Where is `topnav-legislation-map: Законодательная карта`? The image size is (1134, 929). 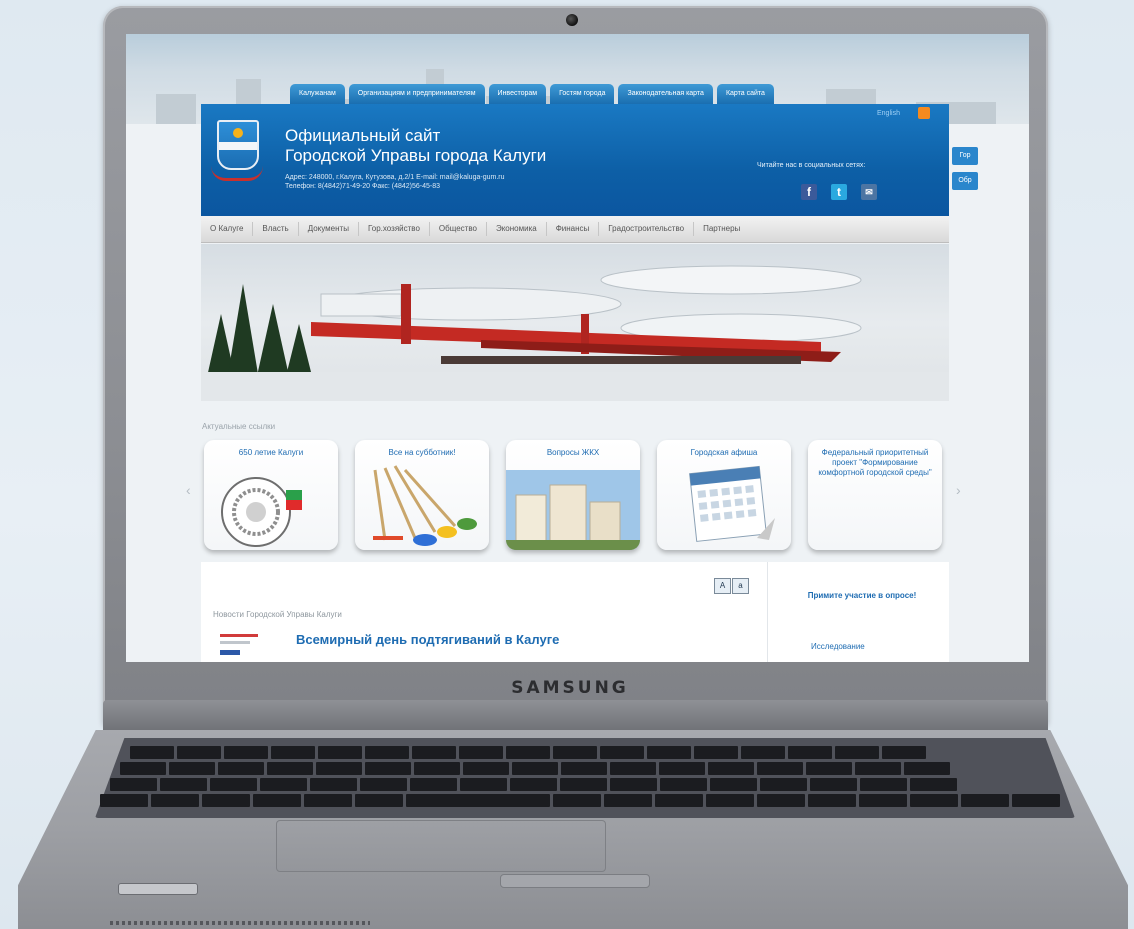
topnav-legislation-map: Законодательная карта is located at coordinates (665, 94).